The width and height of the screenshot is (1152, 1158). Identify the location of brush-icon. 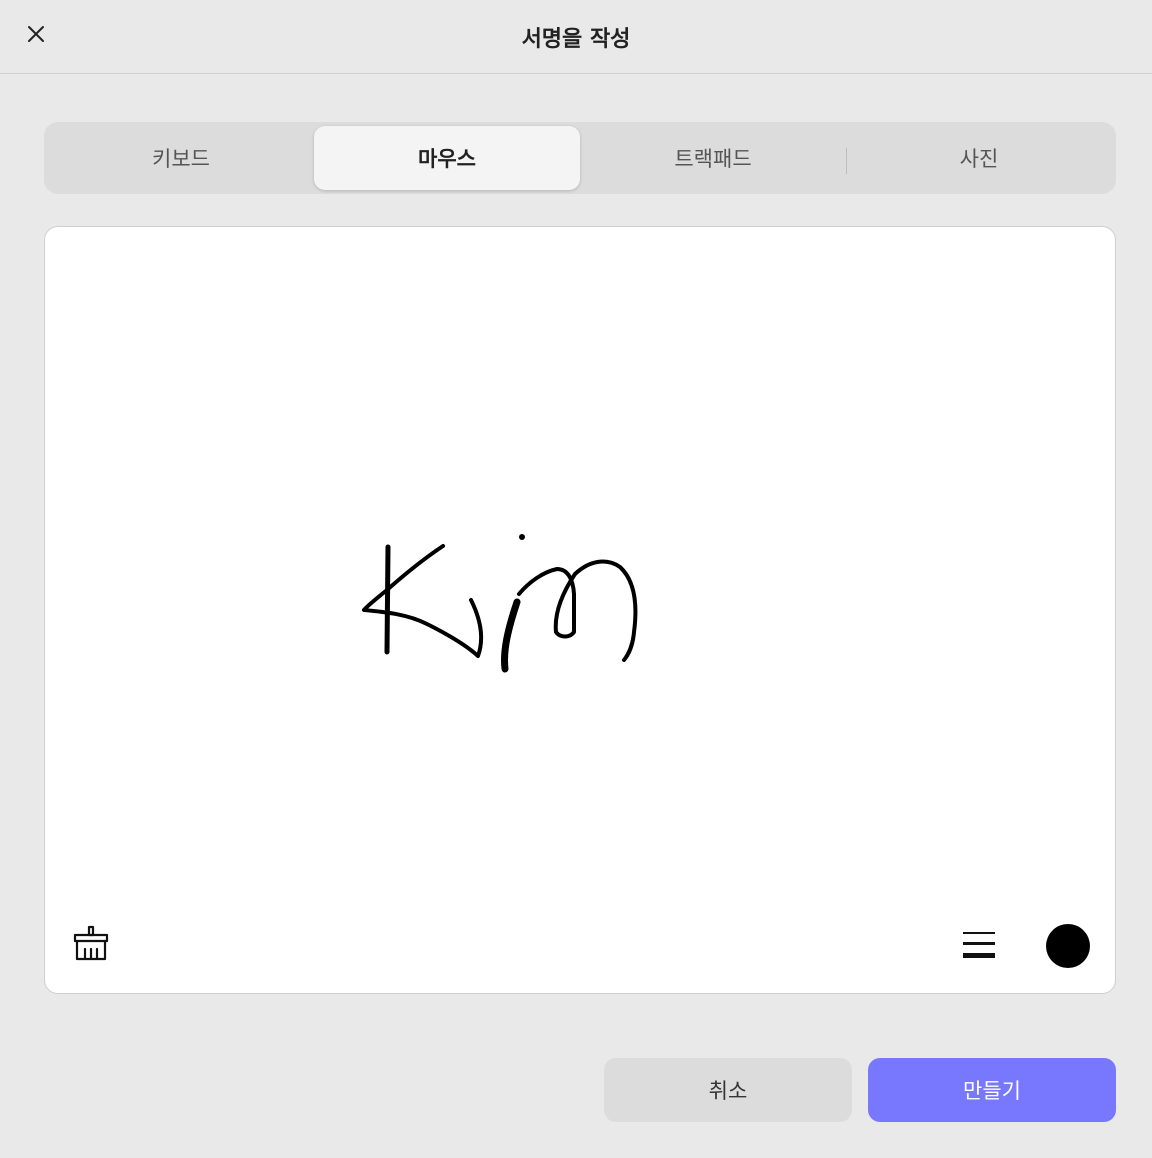
(91, 943).